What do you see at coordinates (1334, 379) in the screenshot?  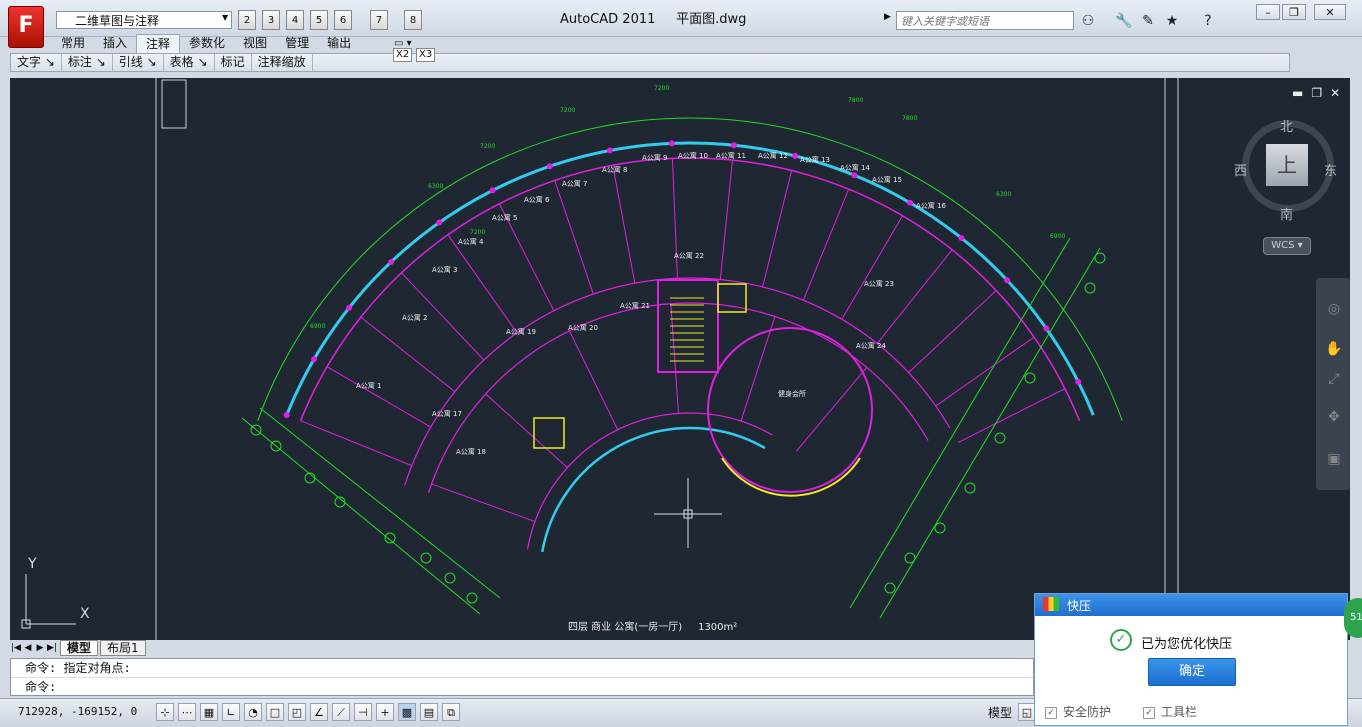 I see `zoom-extents-icon: ⤢` at bounding box center [1334, 379].